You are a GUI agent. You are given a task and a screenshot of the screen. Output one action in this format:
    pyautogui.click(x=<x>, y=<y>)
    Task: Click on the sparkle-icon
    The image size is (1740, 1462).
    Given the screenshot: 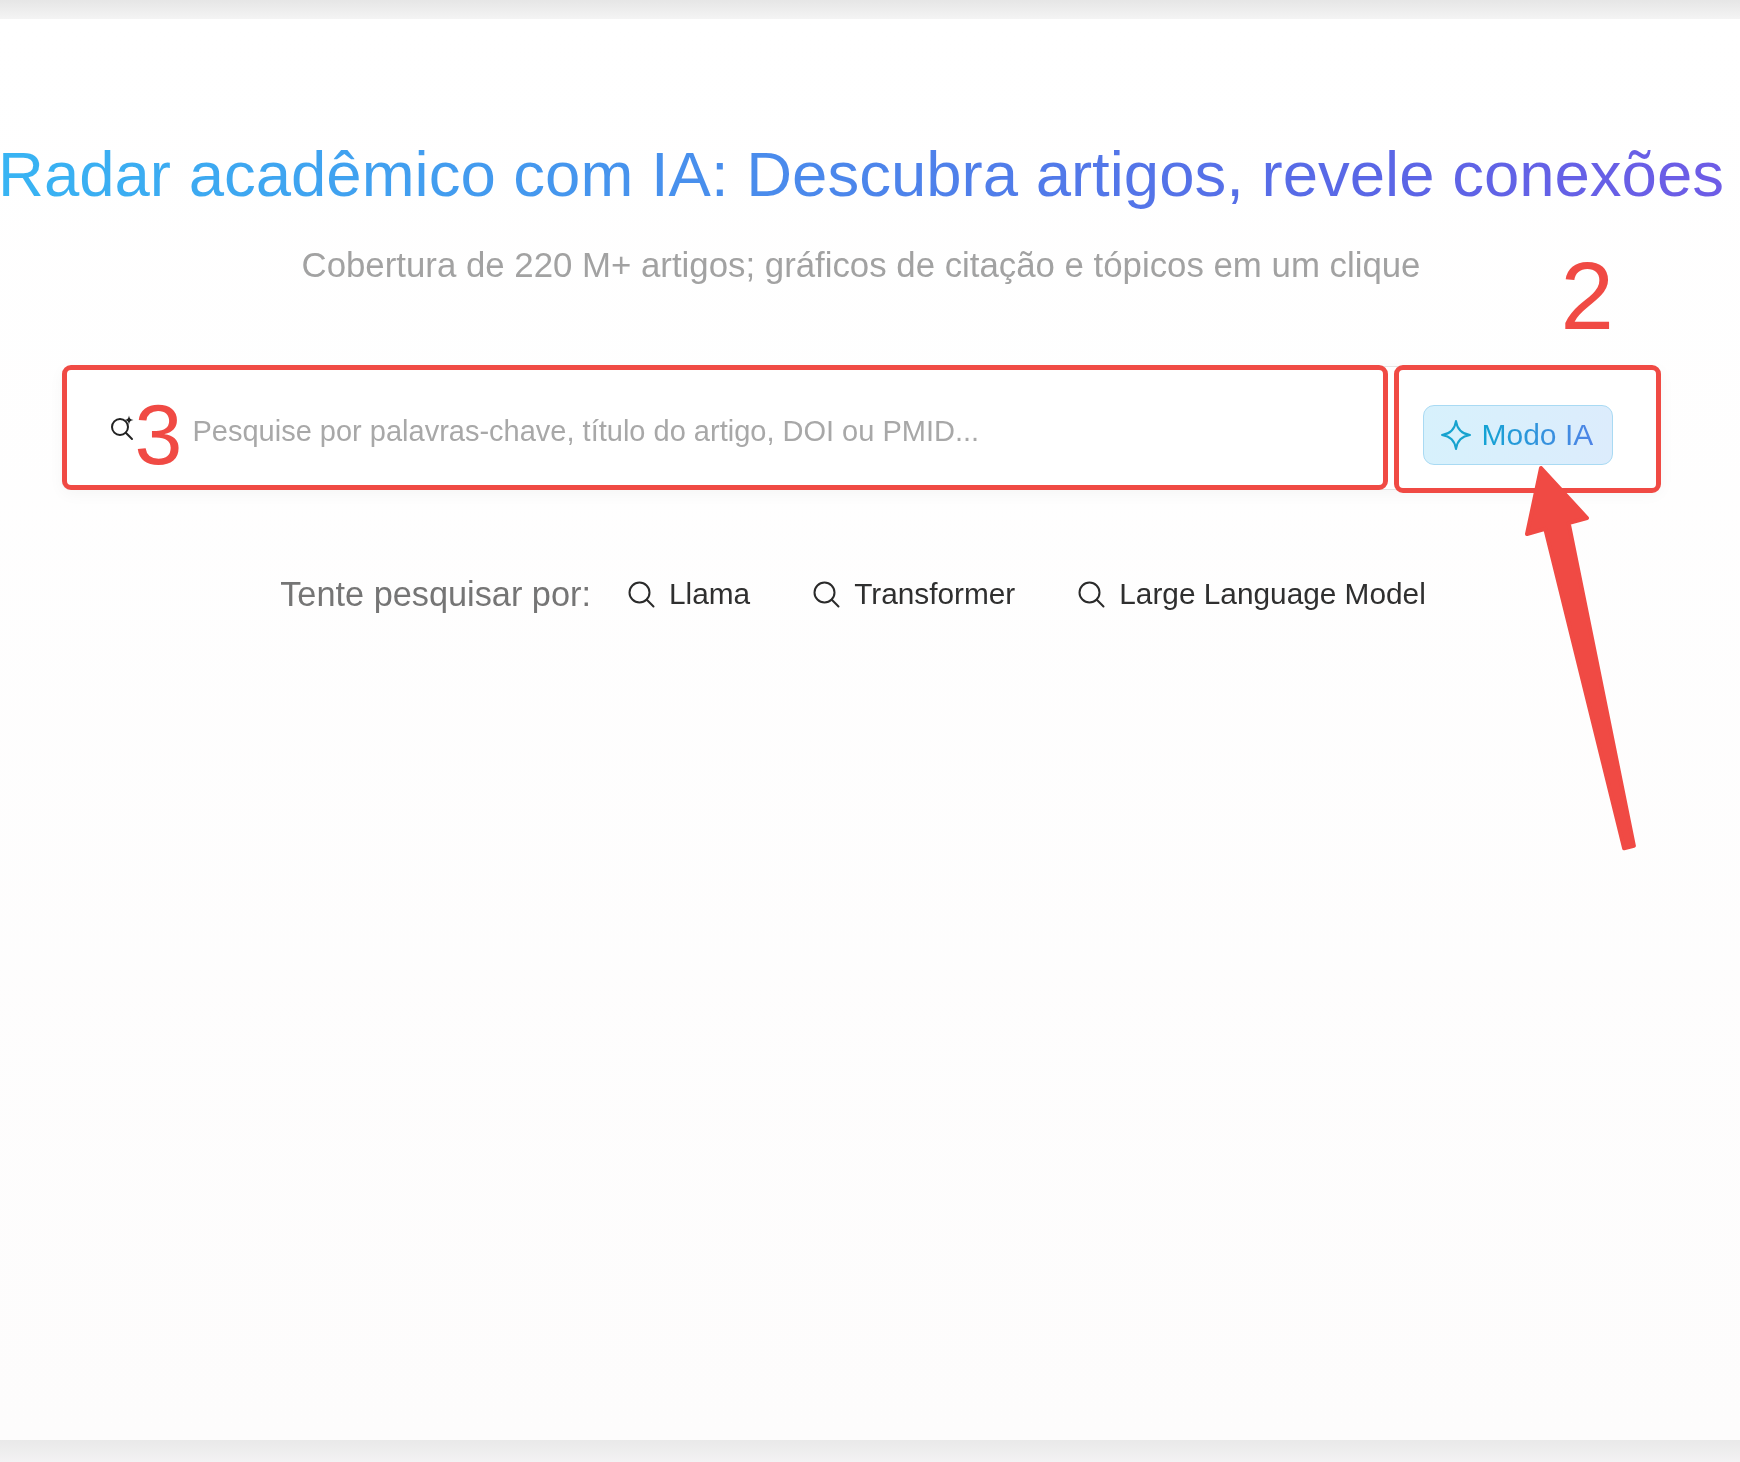 What is the action you would take?
    pyautogui.click(x=1455, y=435)
    